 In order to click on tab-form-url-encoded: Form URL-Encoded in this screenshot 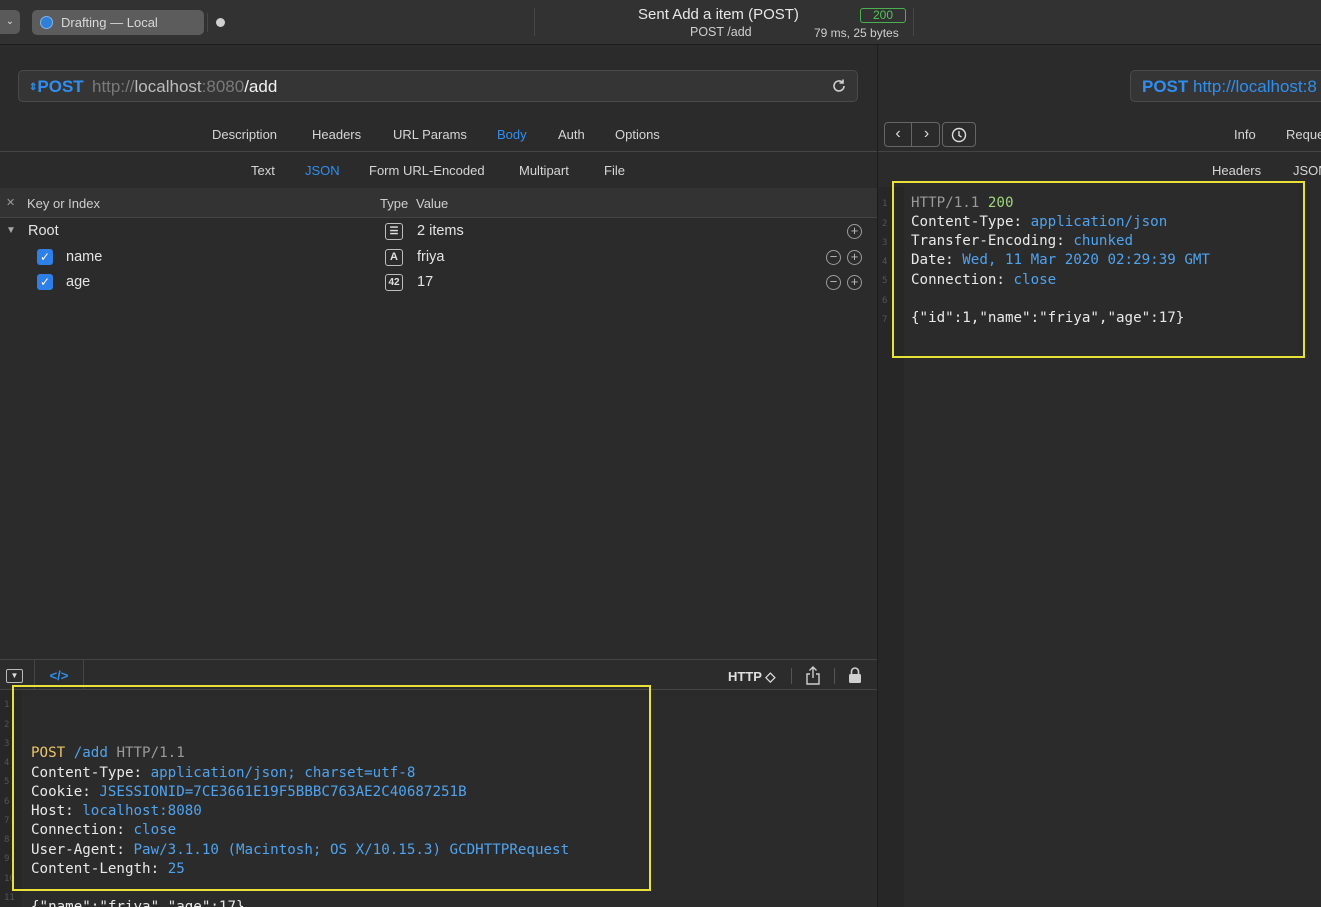, I will do `click(427, 170)`.